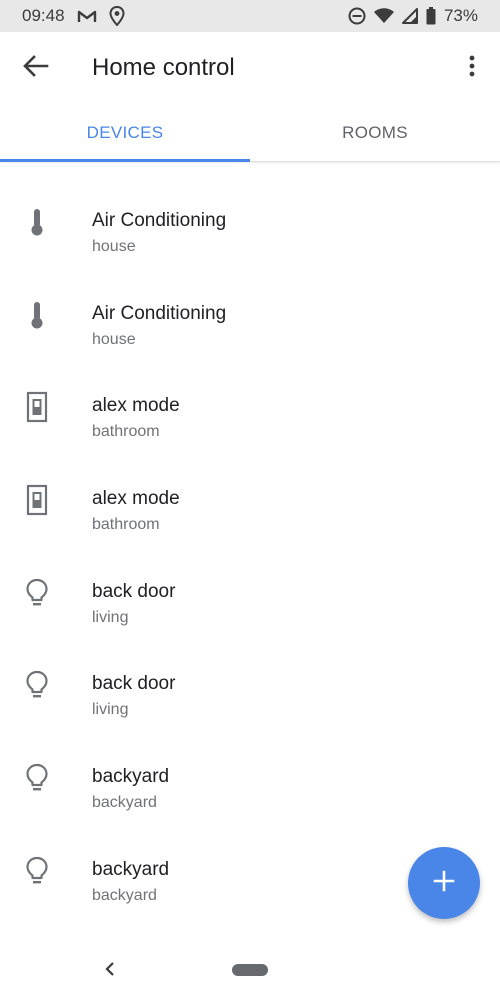  I want to click on gmail-icon, so click(87, 16).